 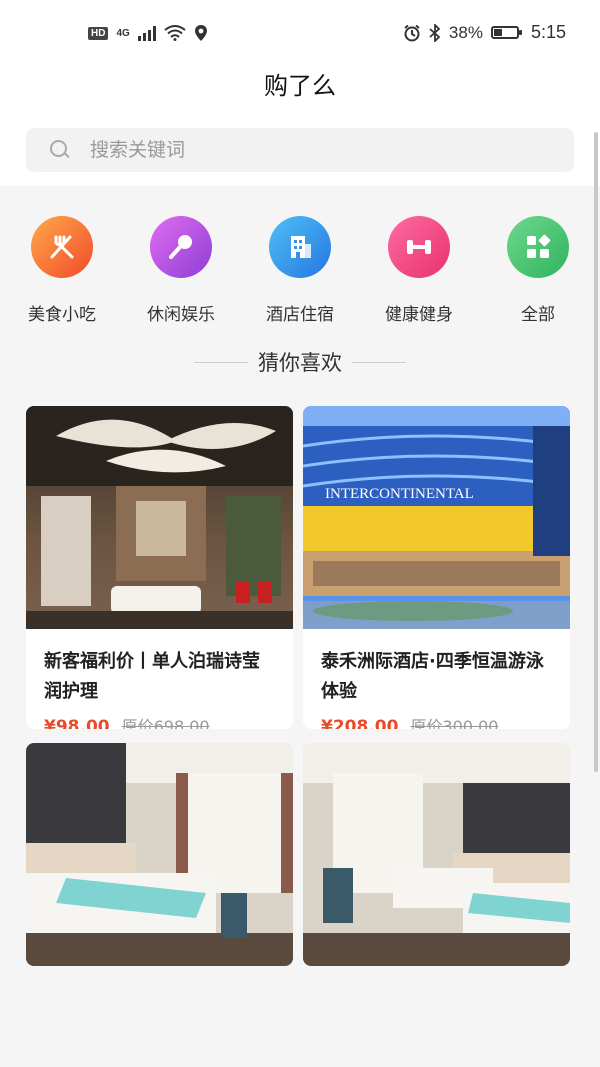 I want to click on building-icon, so click(x=300, y=247).